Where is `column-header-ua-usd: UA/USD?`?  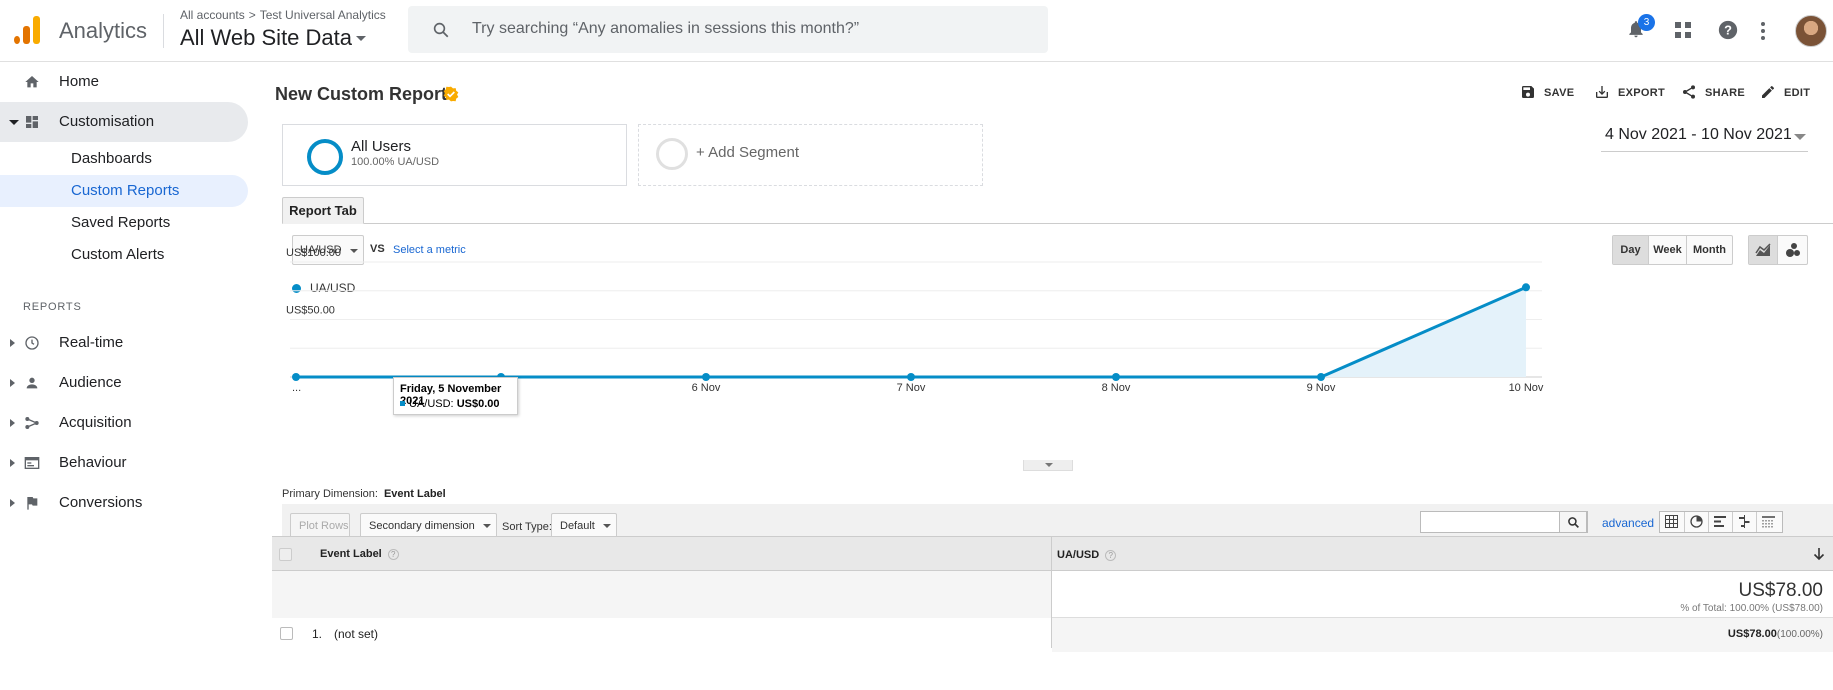
column-header-ua-usd: UA/USD? is located at coordinates (1087, 555).